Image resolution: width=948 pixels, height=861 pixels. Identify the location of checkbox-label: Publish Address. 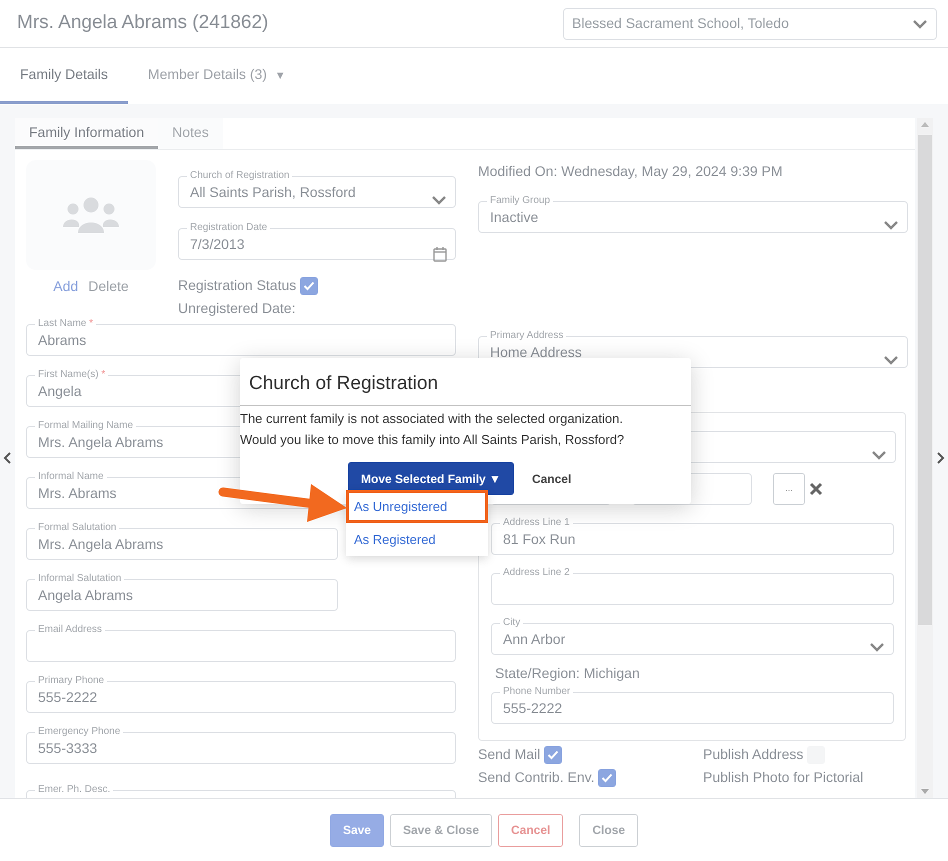
(753, 754).